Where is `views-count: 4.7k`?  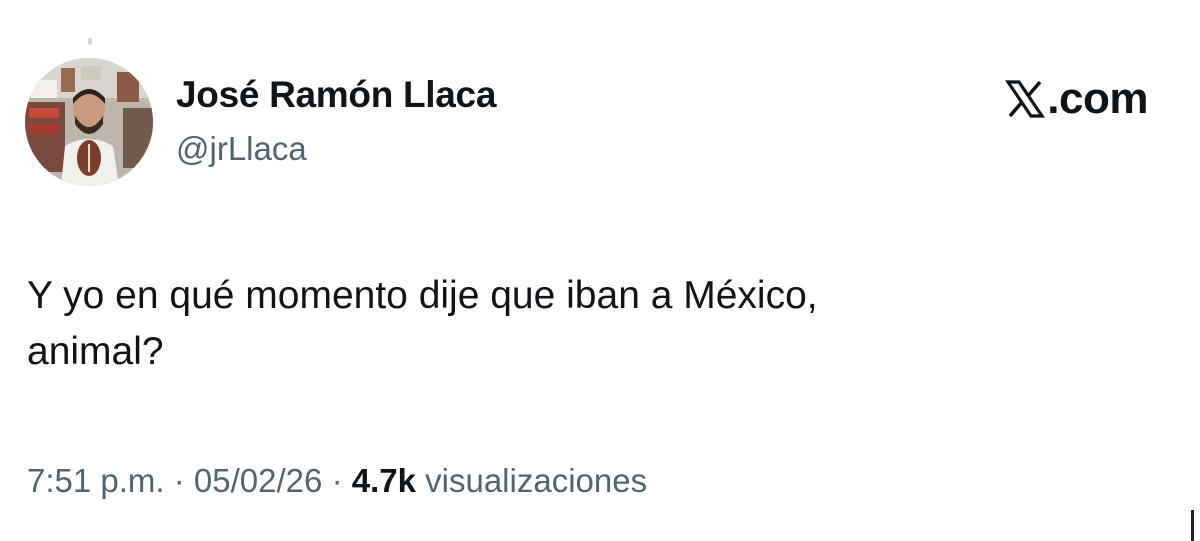
views-count: 4.7k is located at coordinates (384, 480).